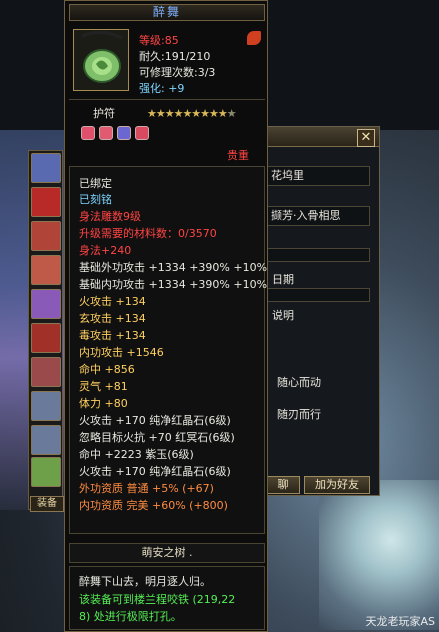 Image resolution: width=439 pixels, height=632 pixels. What do you see at coordinates (318, 176) in the screenshot?
I see `name-field: 花坞里` at bounding box center [318, 176].